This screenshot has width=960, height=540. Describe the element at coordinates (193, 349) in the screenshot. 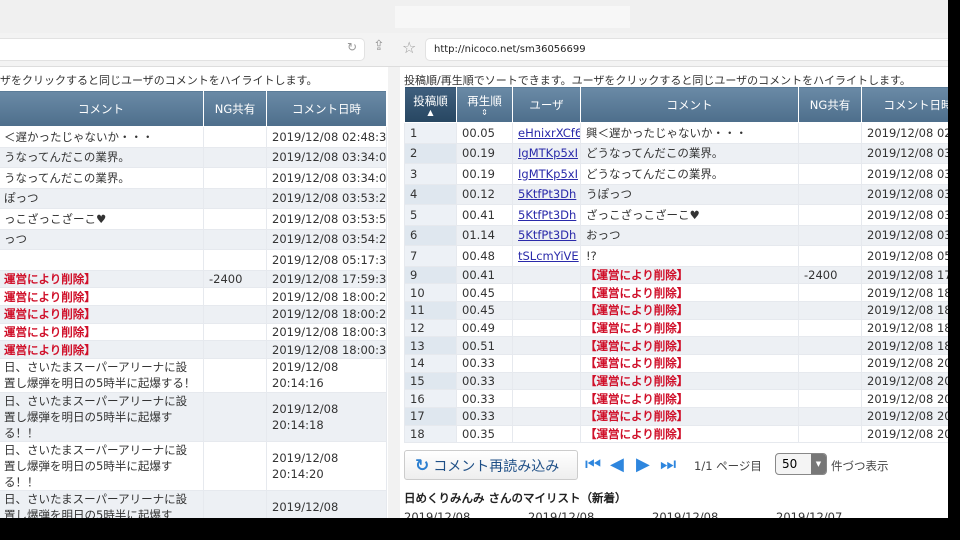

I see `table-row: 運営により削除】 2019/12/08 18:00:39` at that location.